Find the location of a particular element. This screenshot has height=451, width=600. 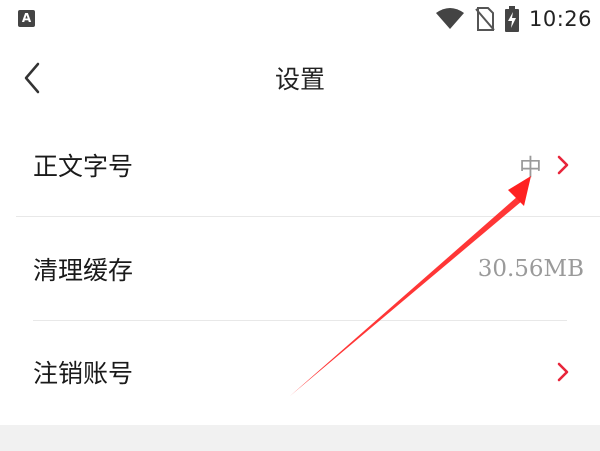

settings-item-value: 中 is located at coordinates (530, 168).